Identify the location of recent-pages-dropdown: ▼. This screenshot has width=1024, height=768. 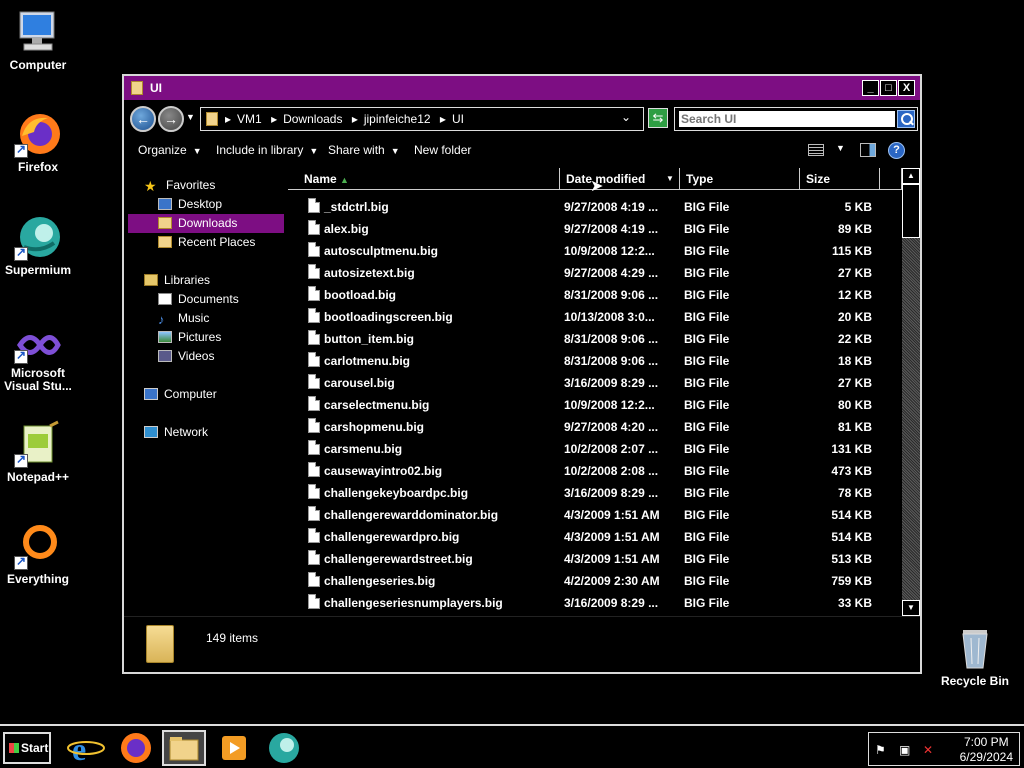
(190, 117).